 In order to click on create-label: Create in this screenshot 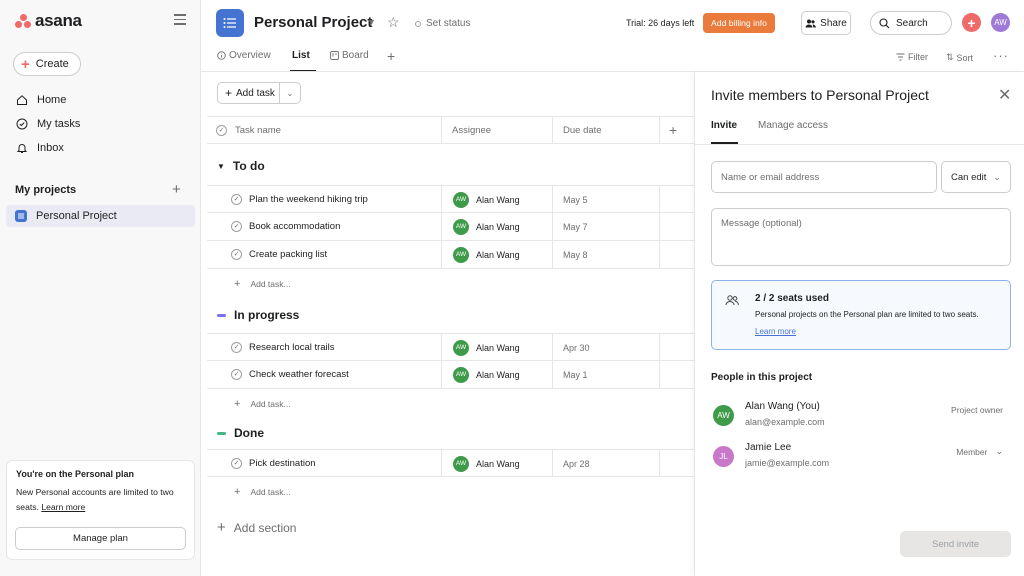, I will do `click(52, 64)`.